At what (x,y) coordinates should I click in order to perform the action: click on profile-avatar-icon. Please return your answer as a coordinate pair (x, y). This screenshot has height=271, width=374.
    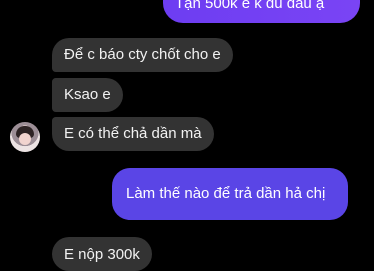
    Looking at the image, I should click on (25, 137).